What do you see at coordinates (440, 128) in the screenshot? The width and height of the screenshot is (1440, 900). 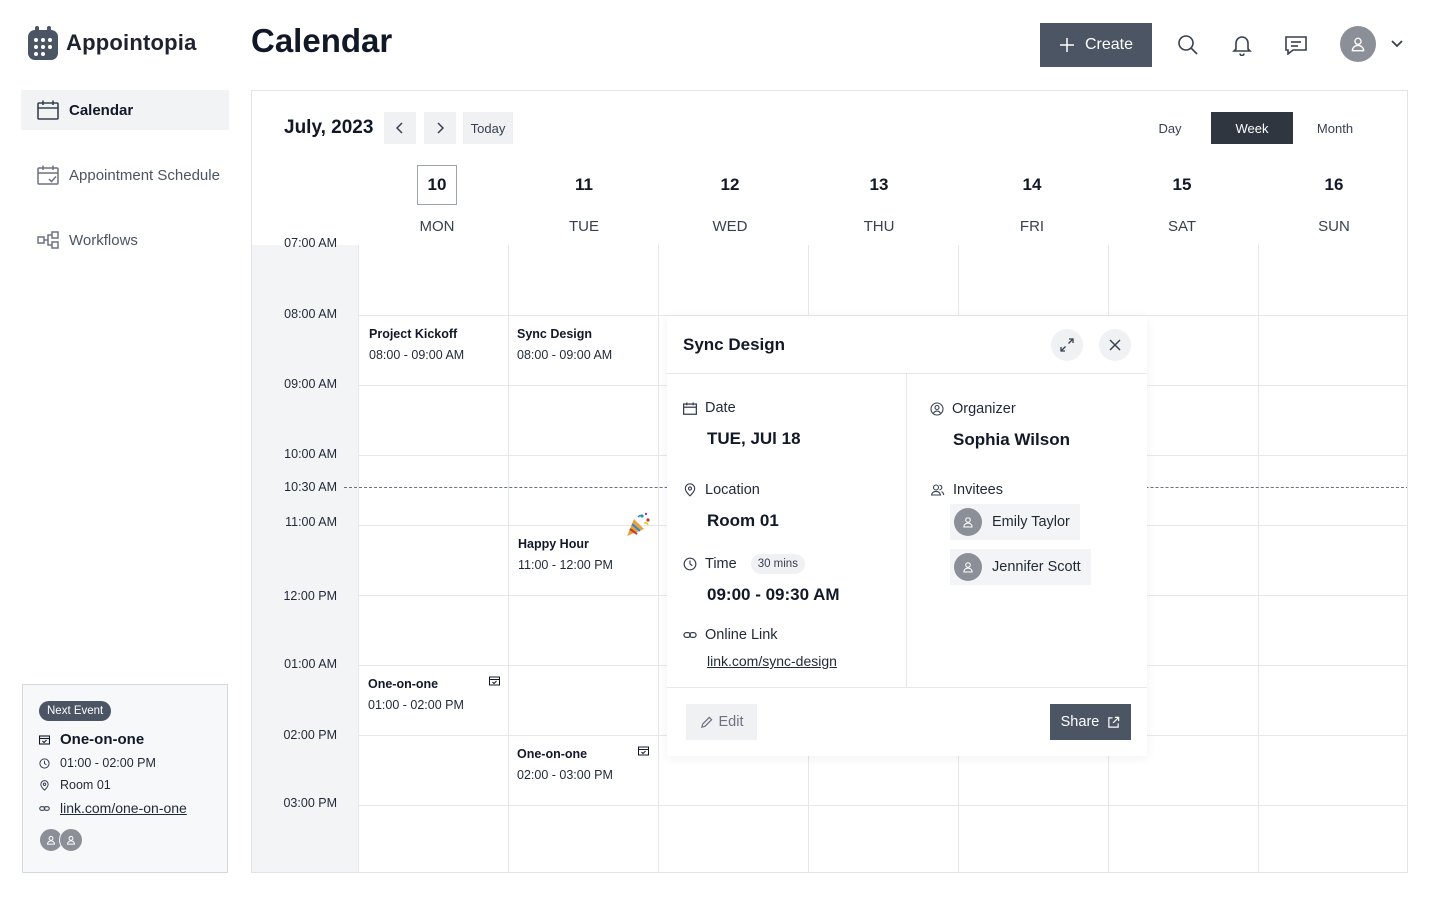 I see `next-week-button` at bounding box center [440, 128].